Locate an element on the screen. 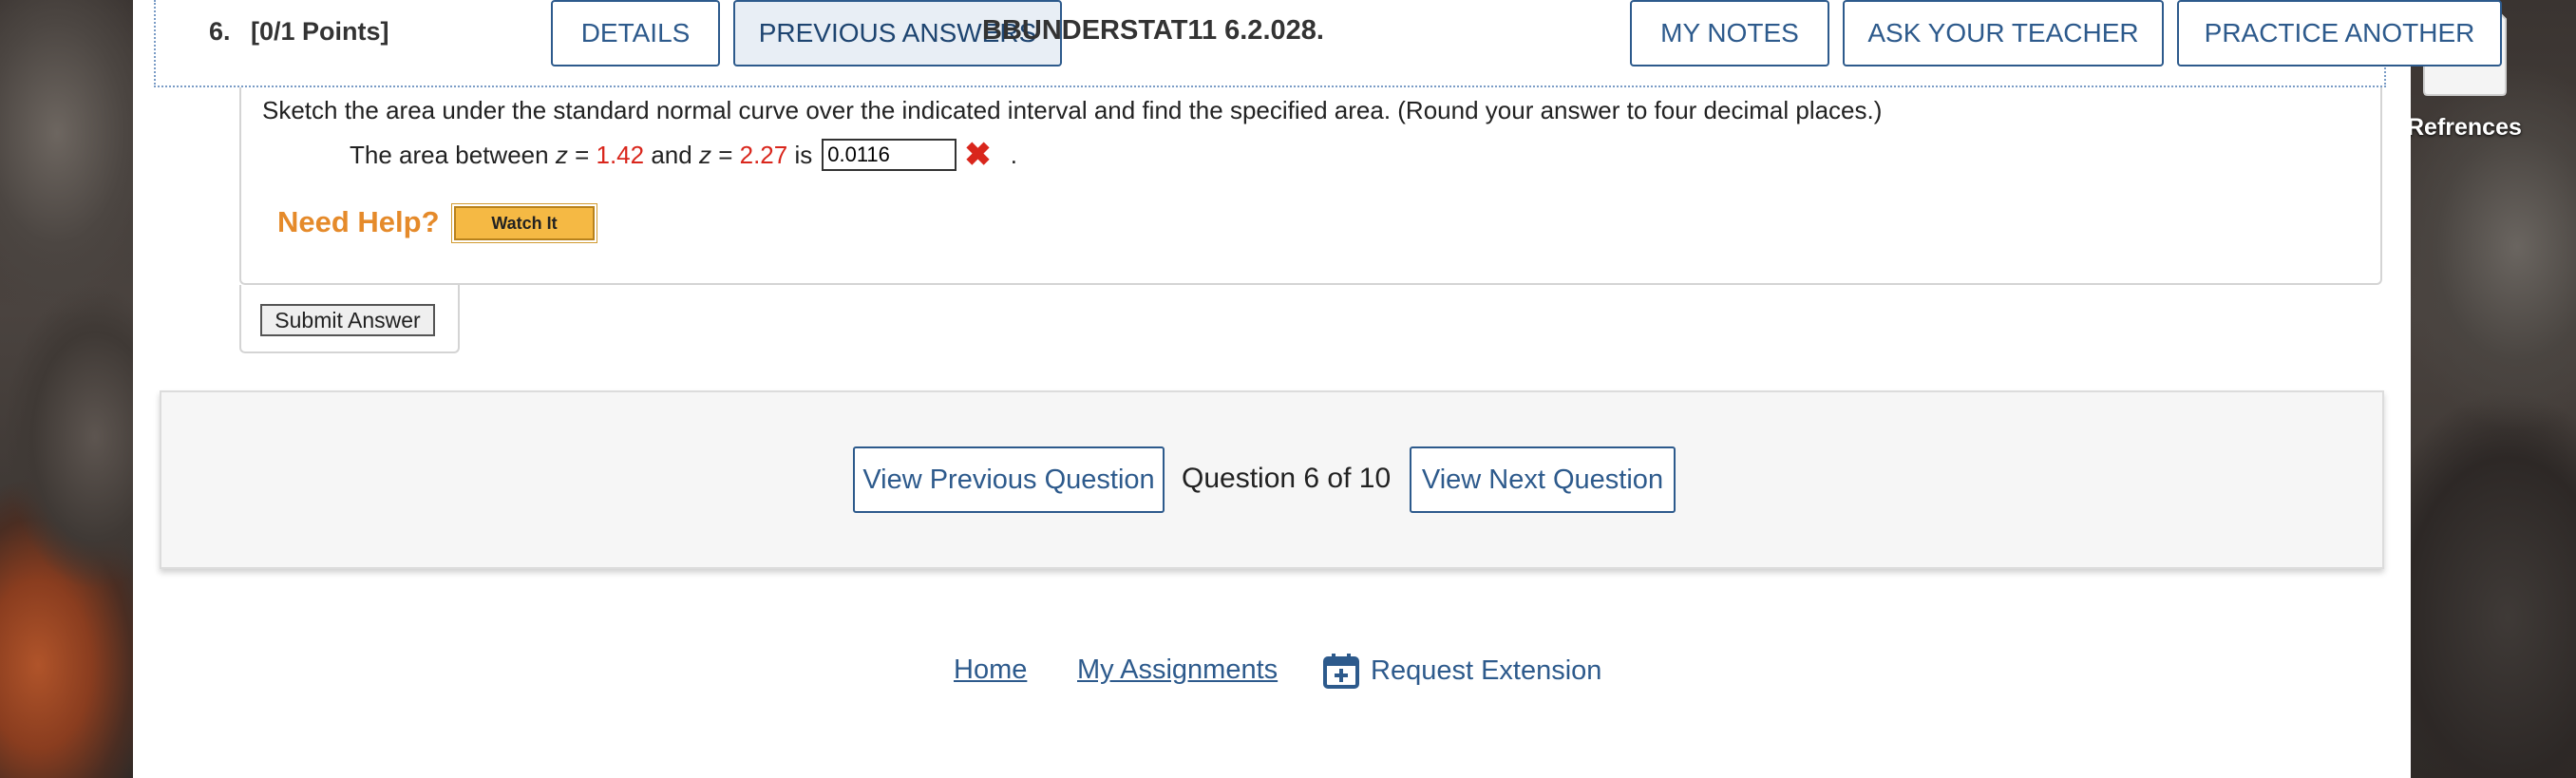 The height and width of the screenshot is (778, 2576). view-next-question-button: View Next Question is located at coordinates (1543, 479).